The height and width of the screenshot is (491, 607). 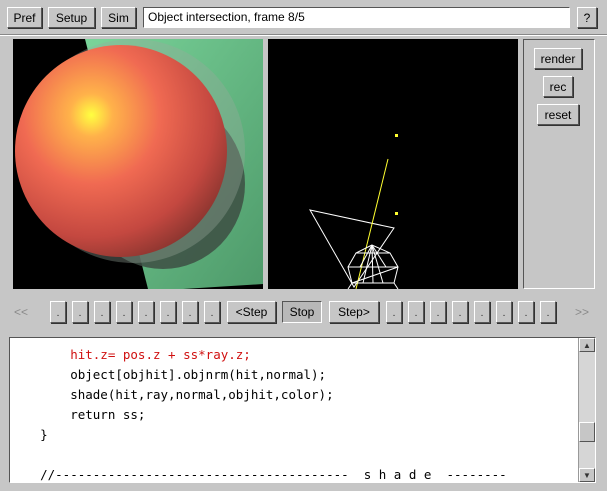 I want to click on rewind-button: <<, so click(x=21, y=312).